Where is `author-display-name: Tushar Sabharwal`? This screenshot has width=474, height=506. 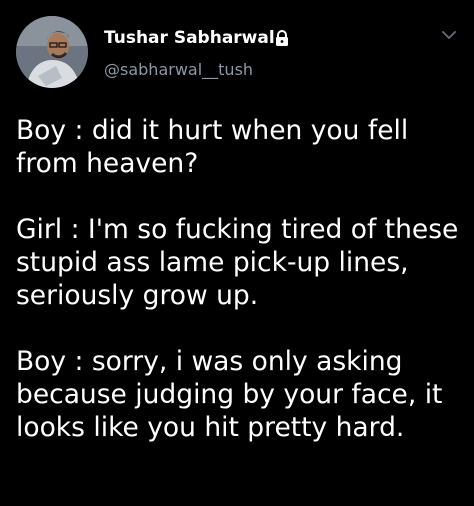 author-display-name: Tushar Sabharwal is located at coordinates (189, 38).